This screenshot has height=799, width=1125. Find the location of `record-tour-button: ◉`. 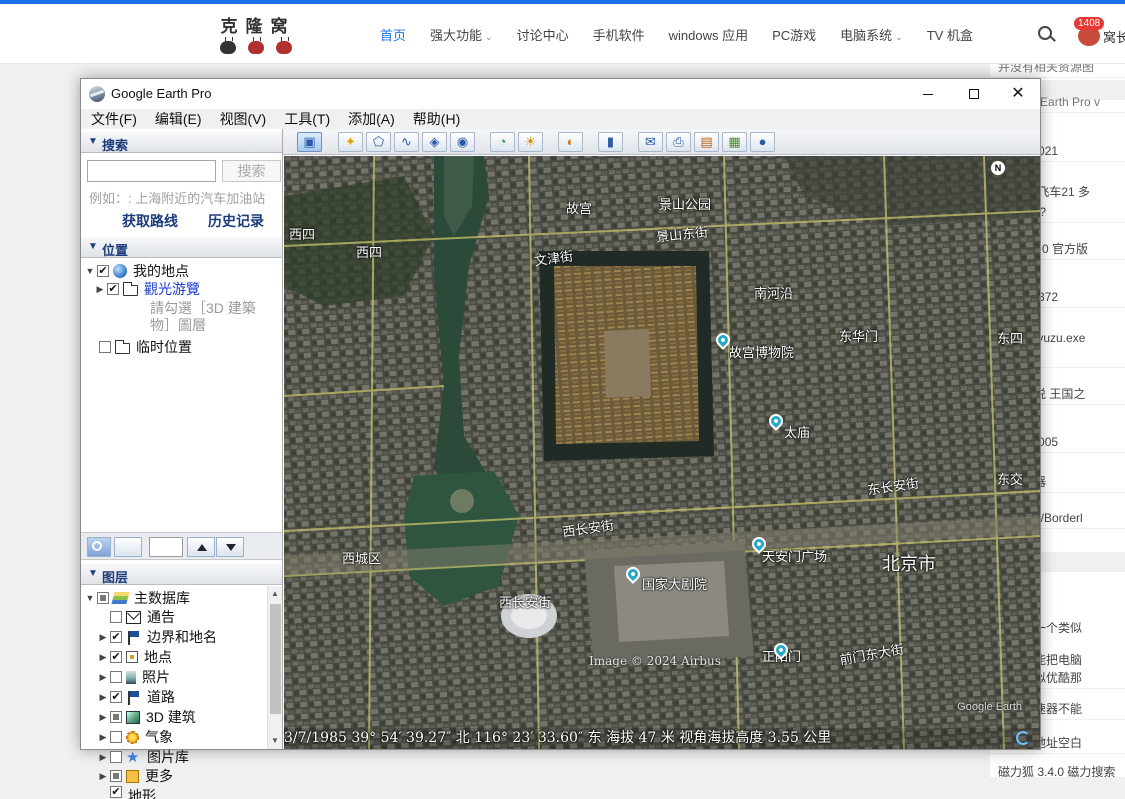

record-tour-button: ◉ is located at coordinates (462, 142).